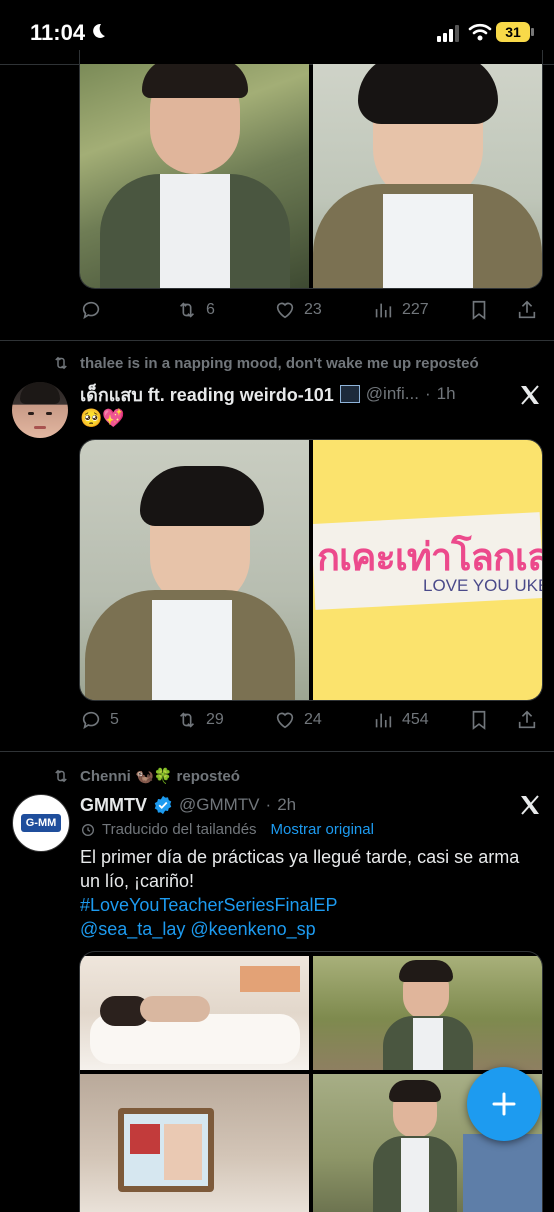 This screenshot has width=554, height=1212. What do you see at coordinates (98, 34) in the screenshot?
I see `moon-icon` at bounding box center [98, 34].